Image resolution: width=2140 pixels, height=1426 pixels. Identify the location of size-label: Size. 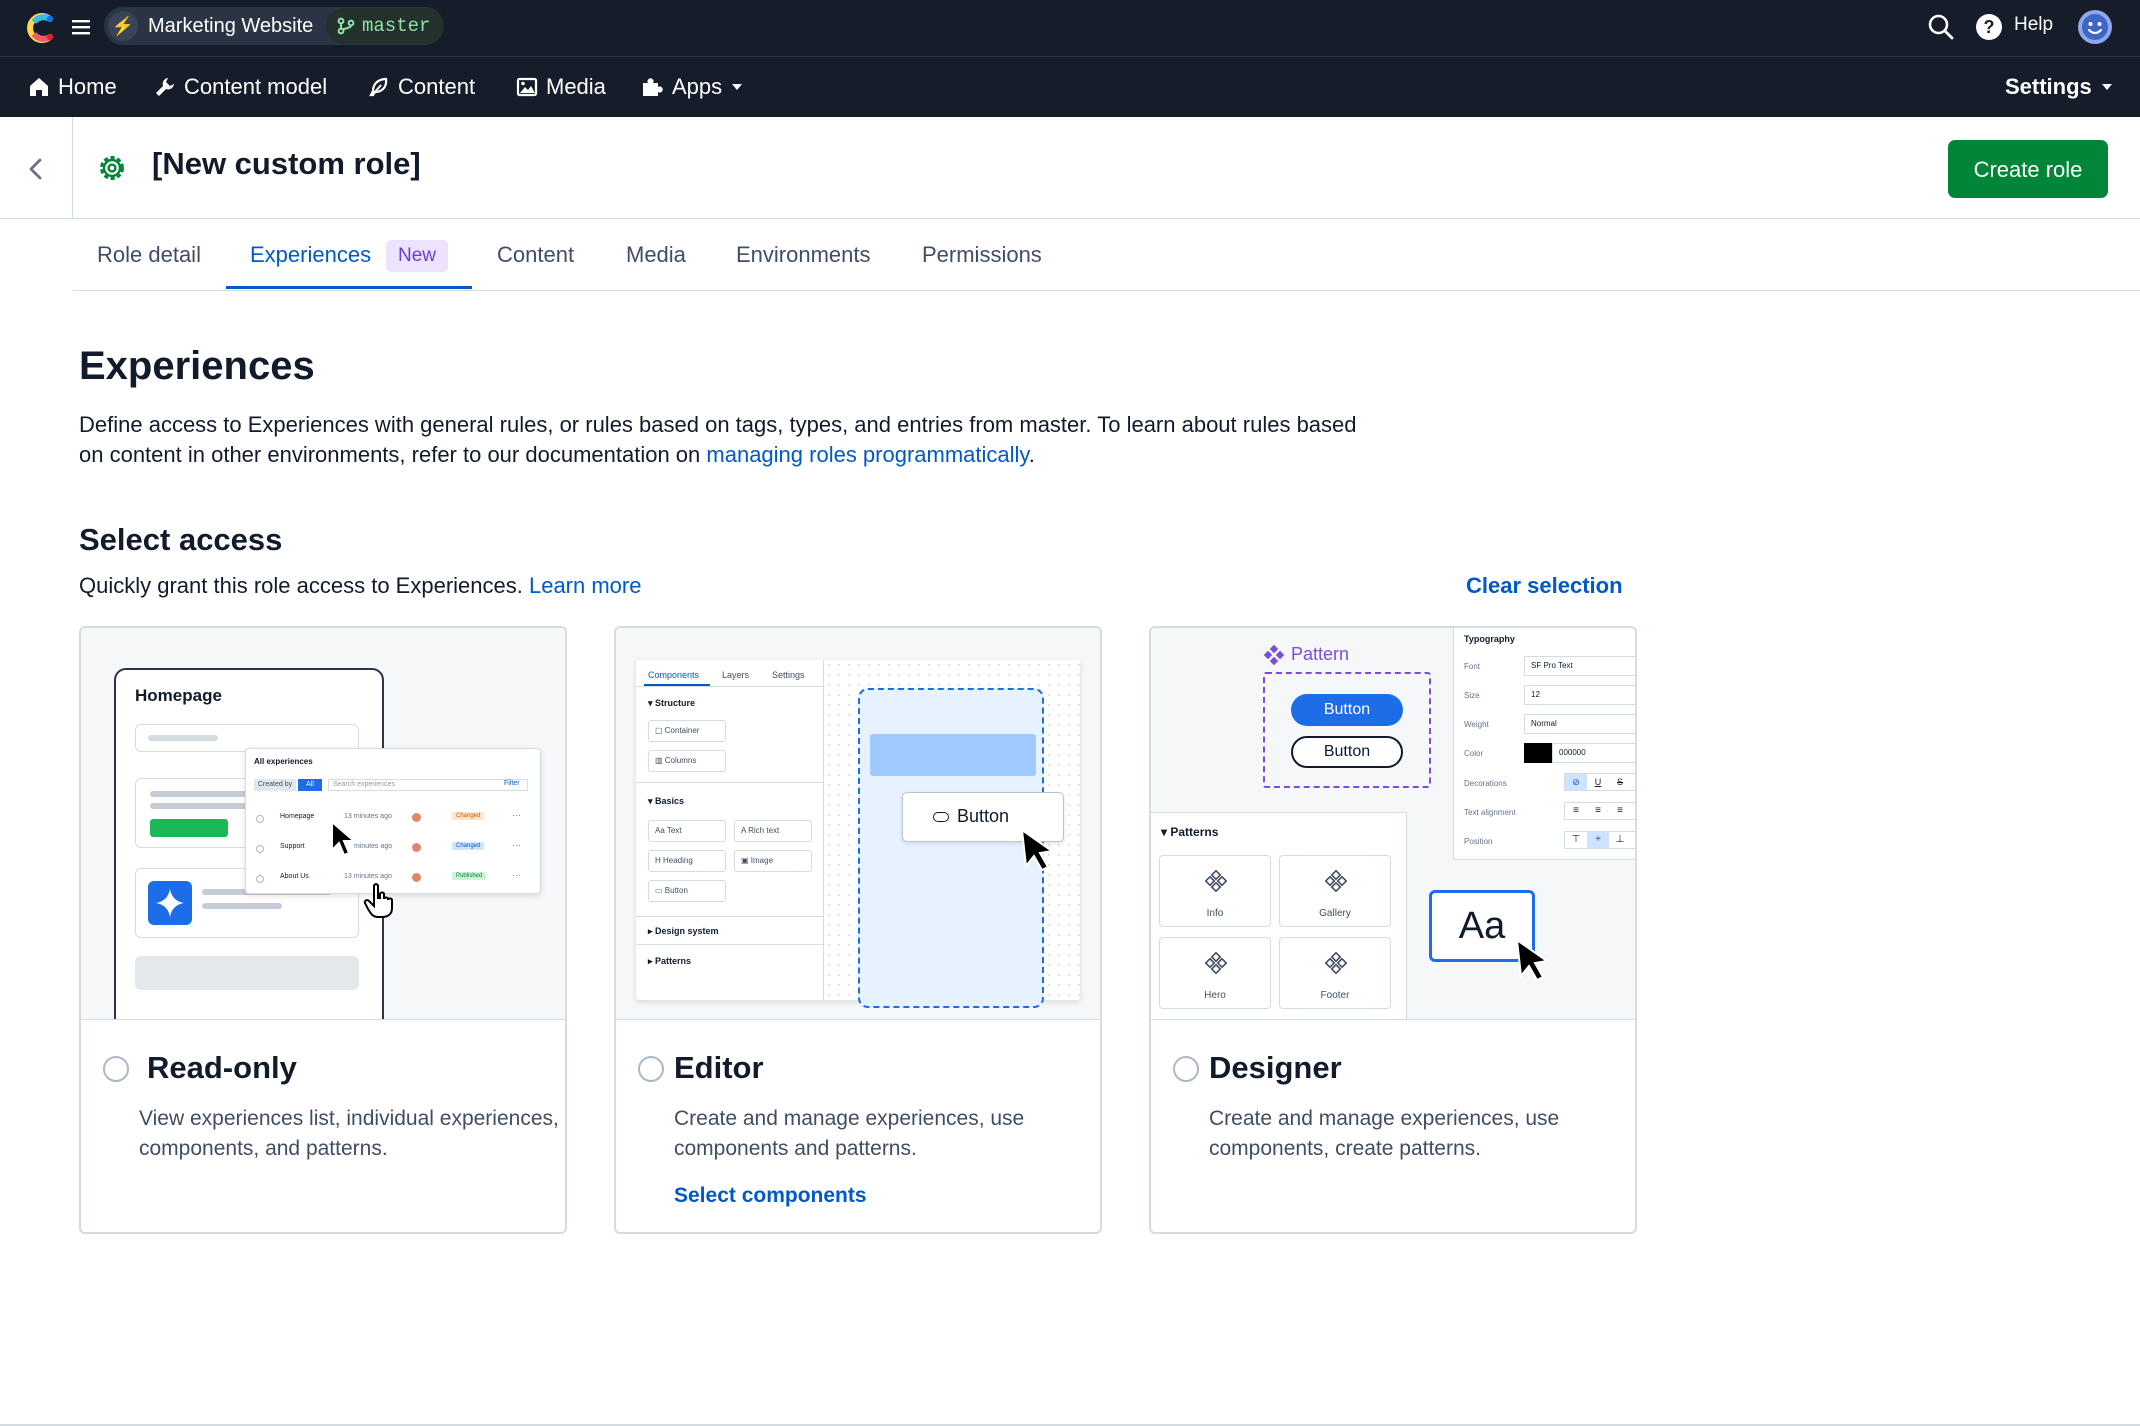
(1472, 695).